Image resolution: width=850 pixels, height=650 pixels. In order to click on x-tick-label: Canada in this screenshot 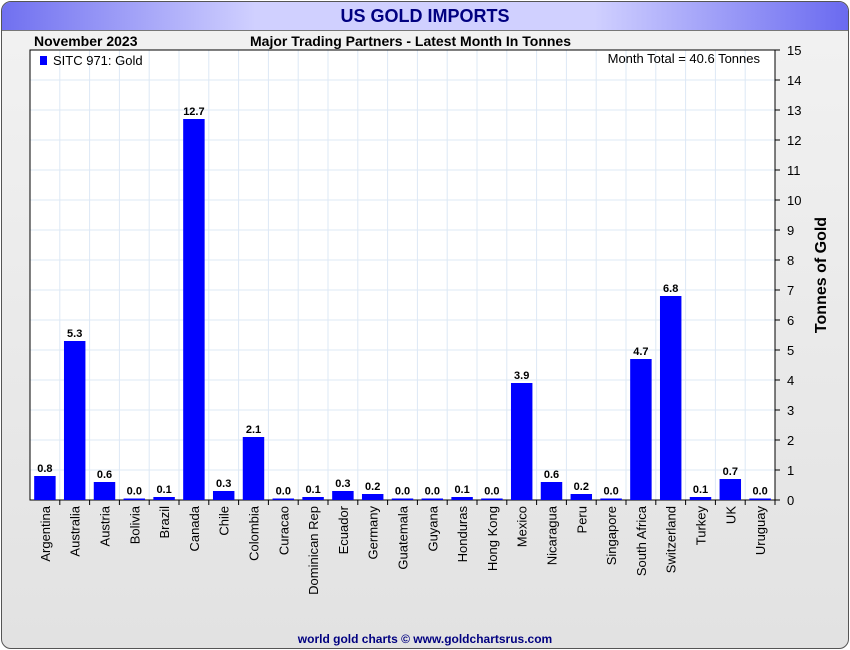, I will do `click(194, 528)`.